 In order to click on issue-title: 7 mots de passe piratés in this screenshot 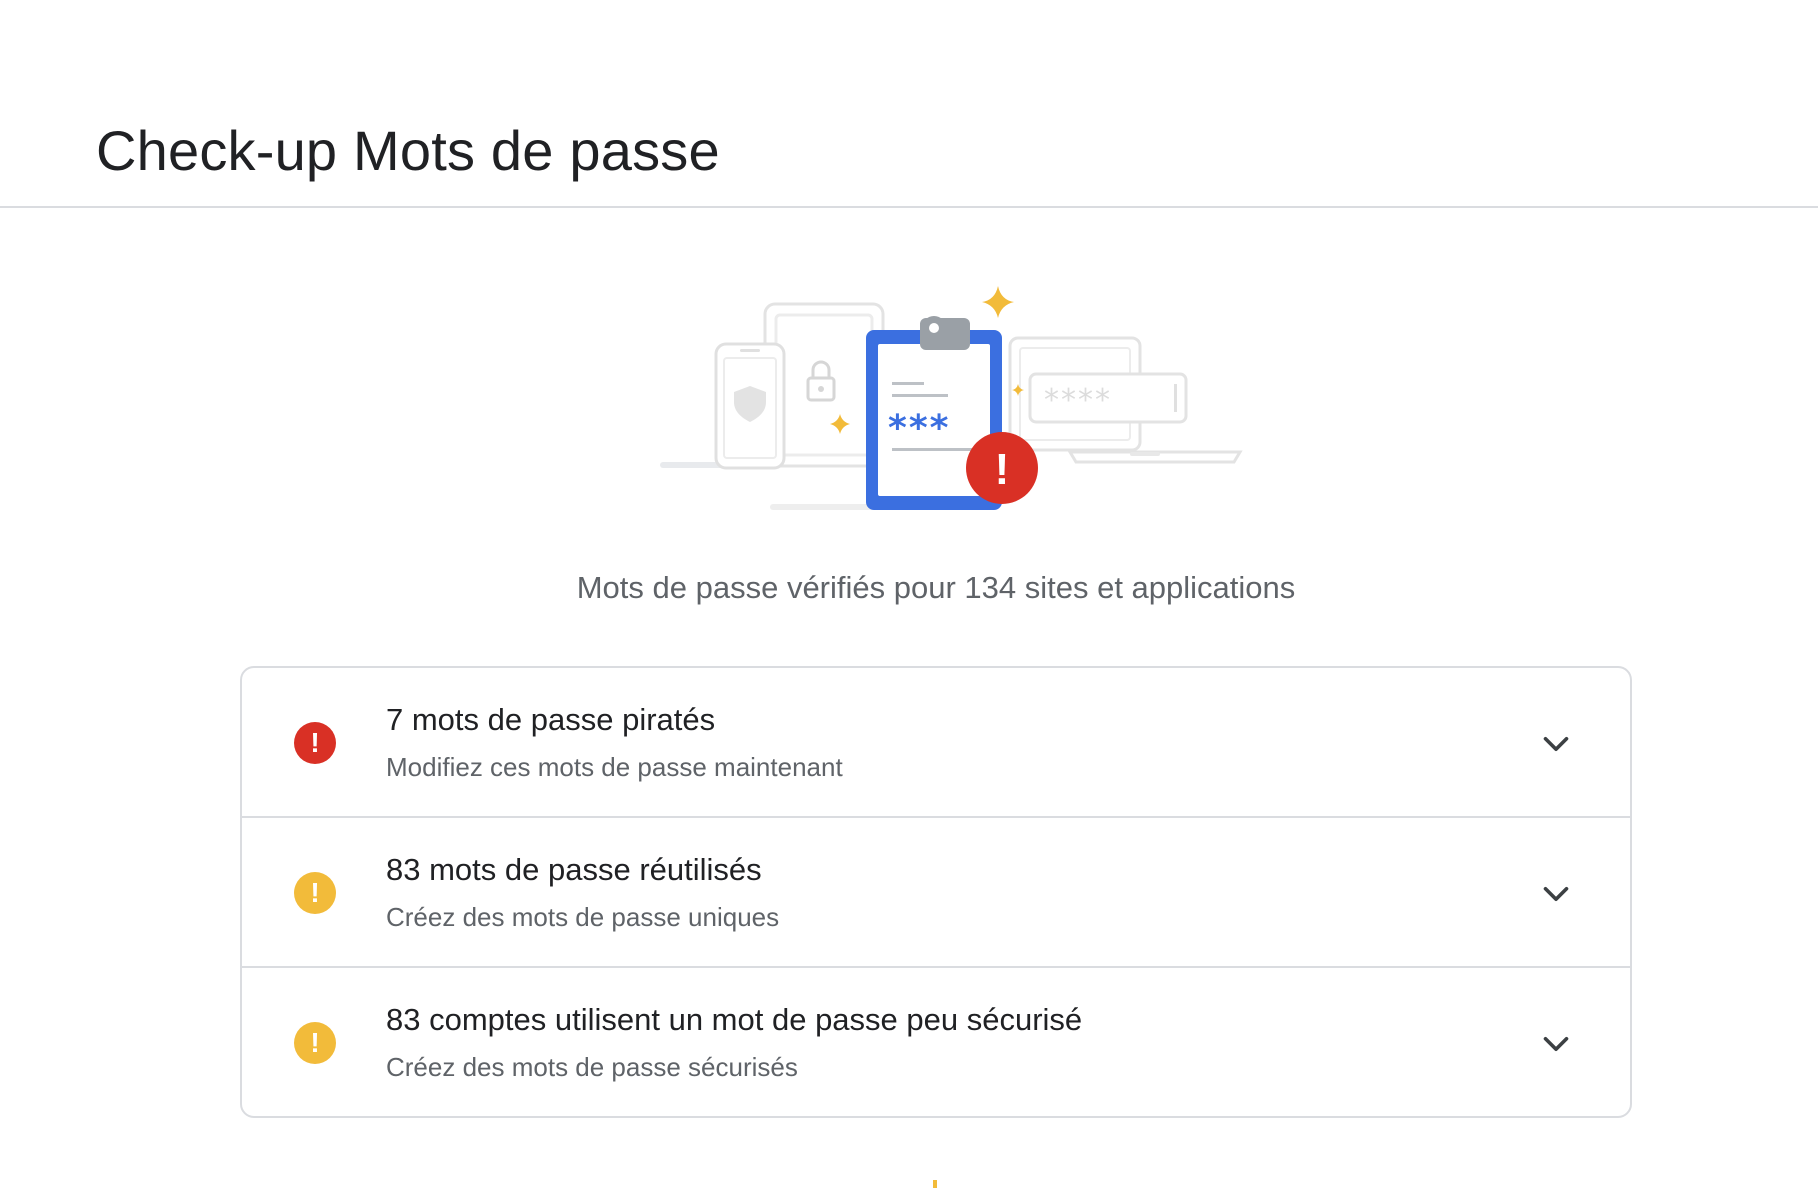, I will do `click(551, 719)`.